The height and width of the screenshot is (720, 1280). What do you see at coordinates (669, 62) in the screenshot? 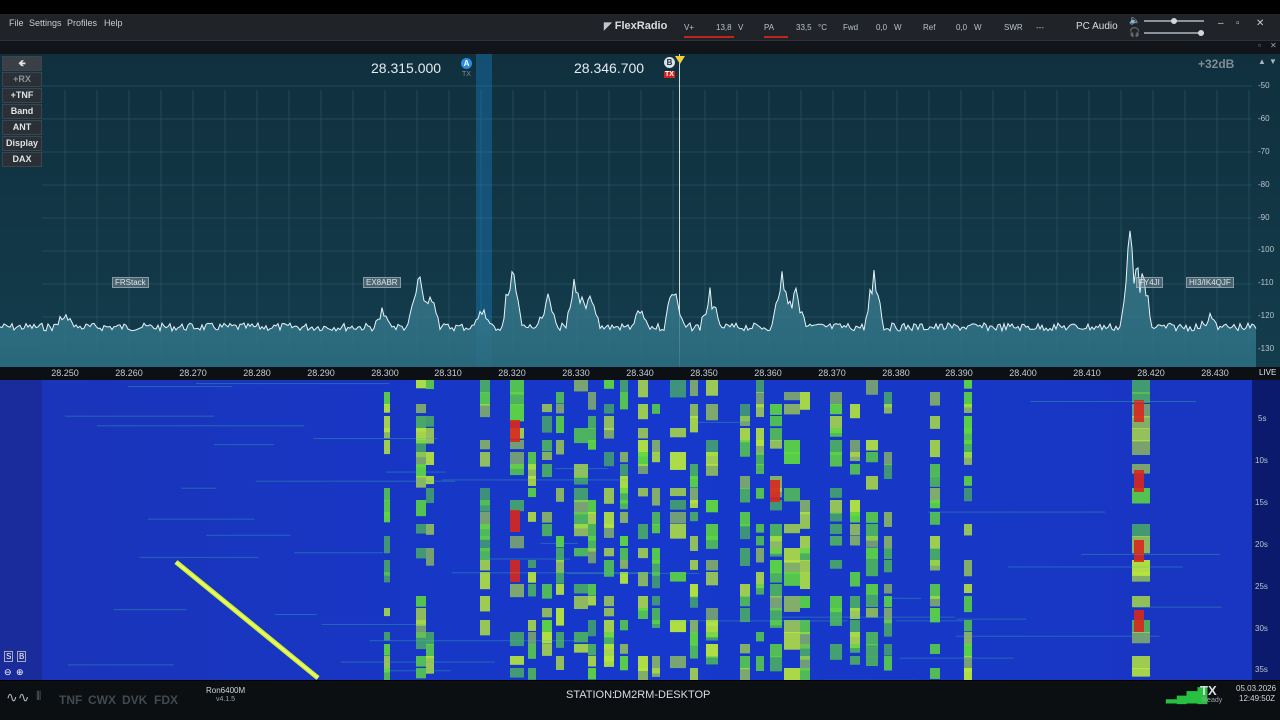
I see `vfo-b-badge: B` at bounding box center [669, 62].